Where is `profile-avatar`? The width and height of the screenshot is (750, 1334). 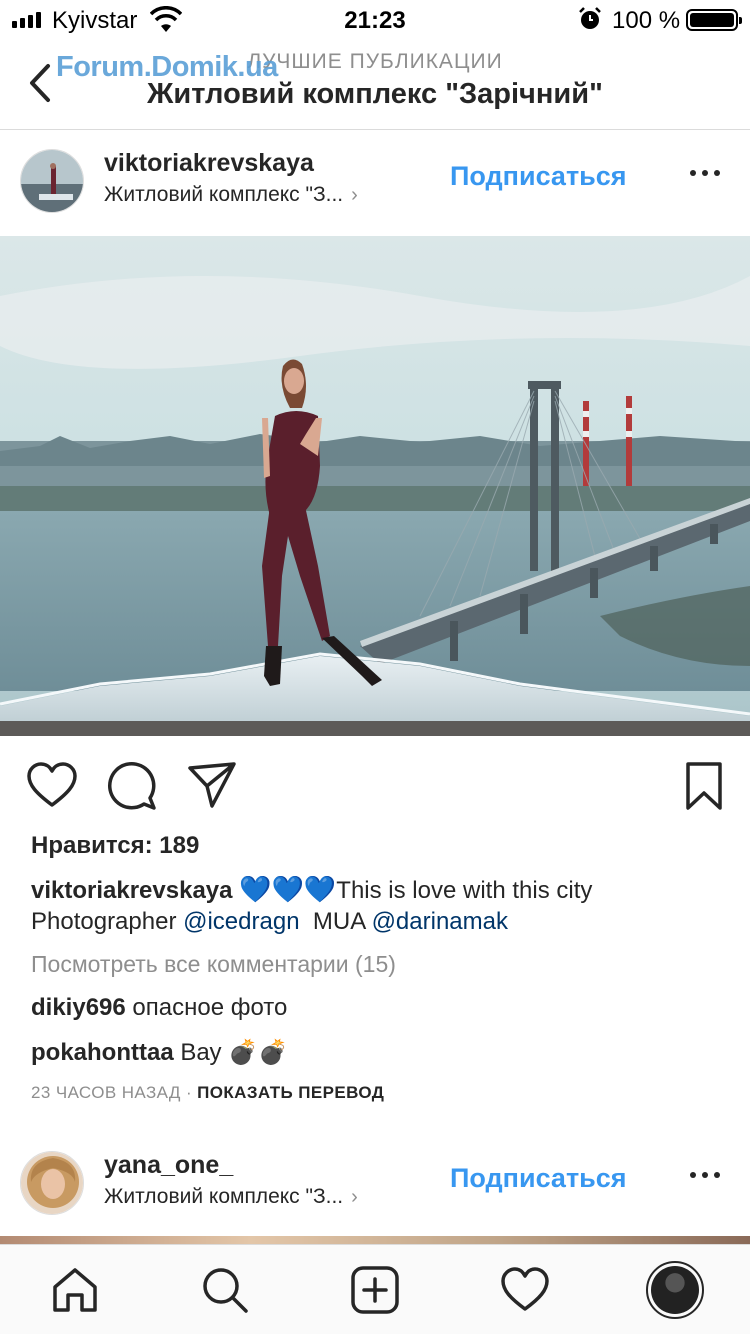 profile-avatar is located at coordinates (675, 1290).